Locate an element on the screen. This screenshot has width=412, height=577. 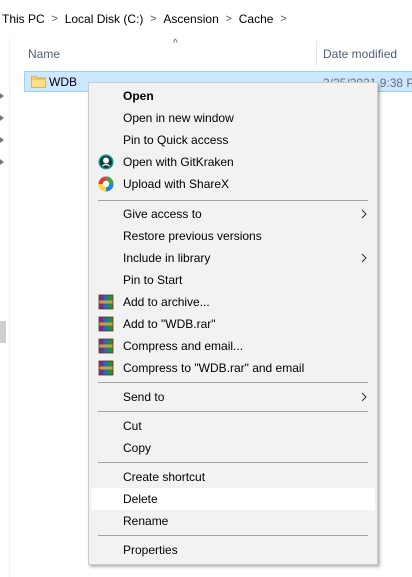
column-header-date-modified: Date modified is located at coordinates (360, 54).